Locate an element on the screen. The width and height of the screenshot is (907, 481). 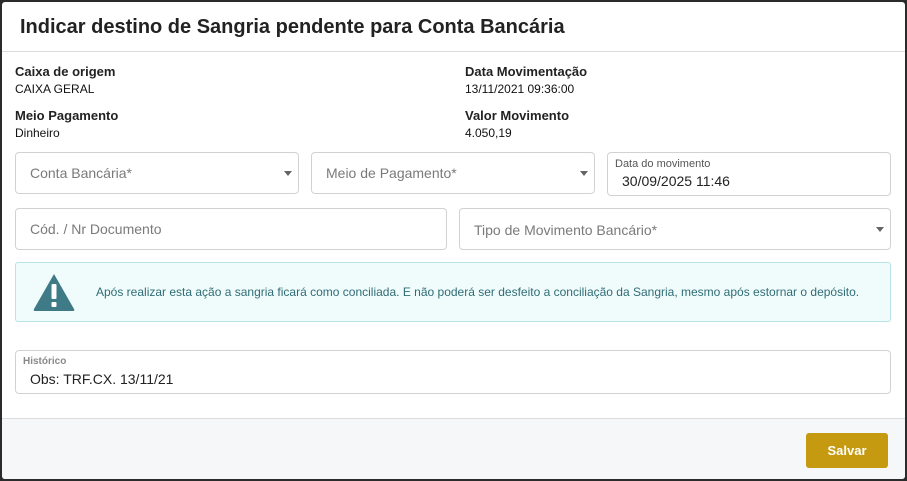
historico-value: Obs: TRF.CX. 13/11/21 is located at coordinates (102, 379).